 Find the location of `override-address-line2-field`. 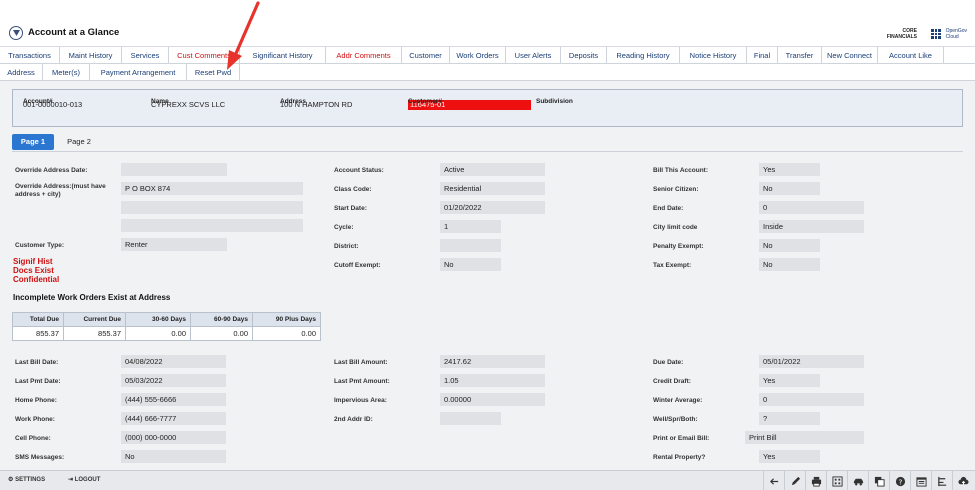

override-address-line2-field is located at coordinates (212, 207).